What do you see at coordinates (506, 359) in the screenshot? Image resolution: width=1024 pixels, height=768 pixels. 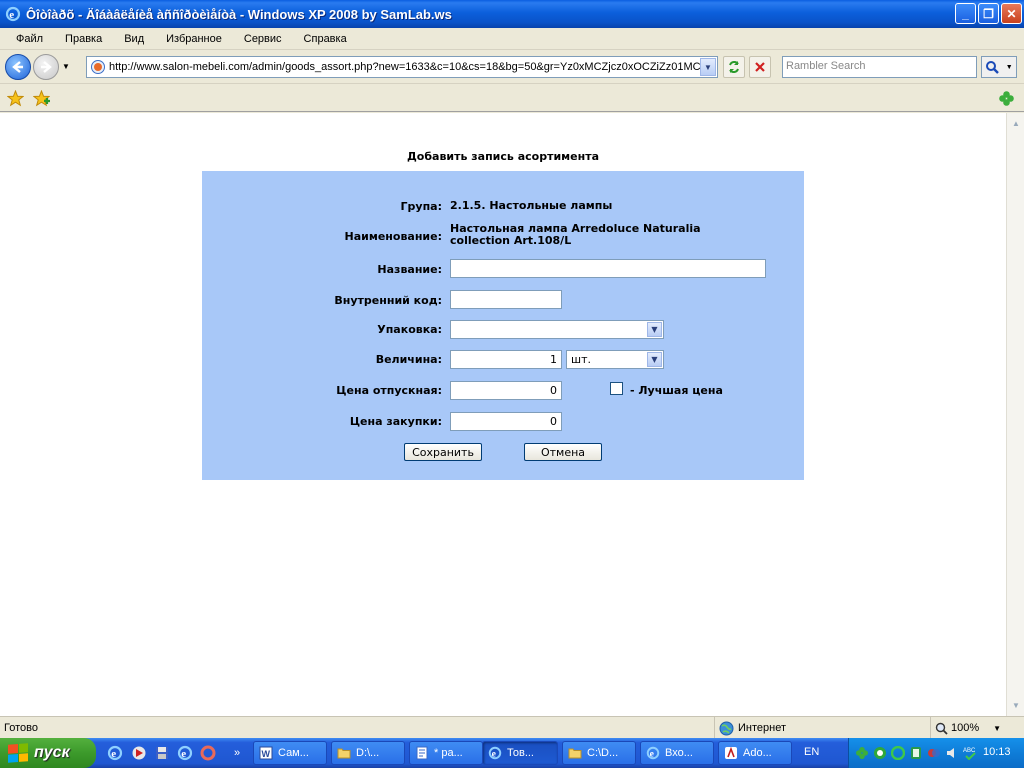 I see `size-input: 1` at bounding box center [506, 359].